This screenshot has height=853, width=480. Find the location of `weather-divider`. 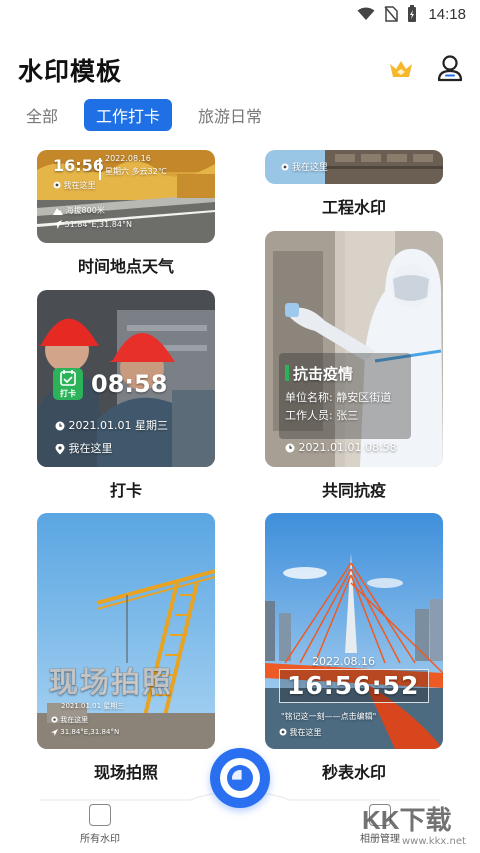

weather-divider is located at coordinates (100, 169).